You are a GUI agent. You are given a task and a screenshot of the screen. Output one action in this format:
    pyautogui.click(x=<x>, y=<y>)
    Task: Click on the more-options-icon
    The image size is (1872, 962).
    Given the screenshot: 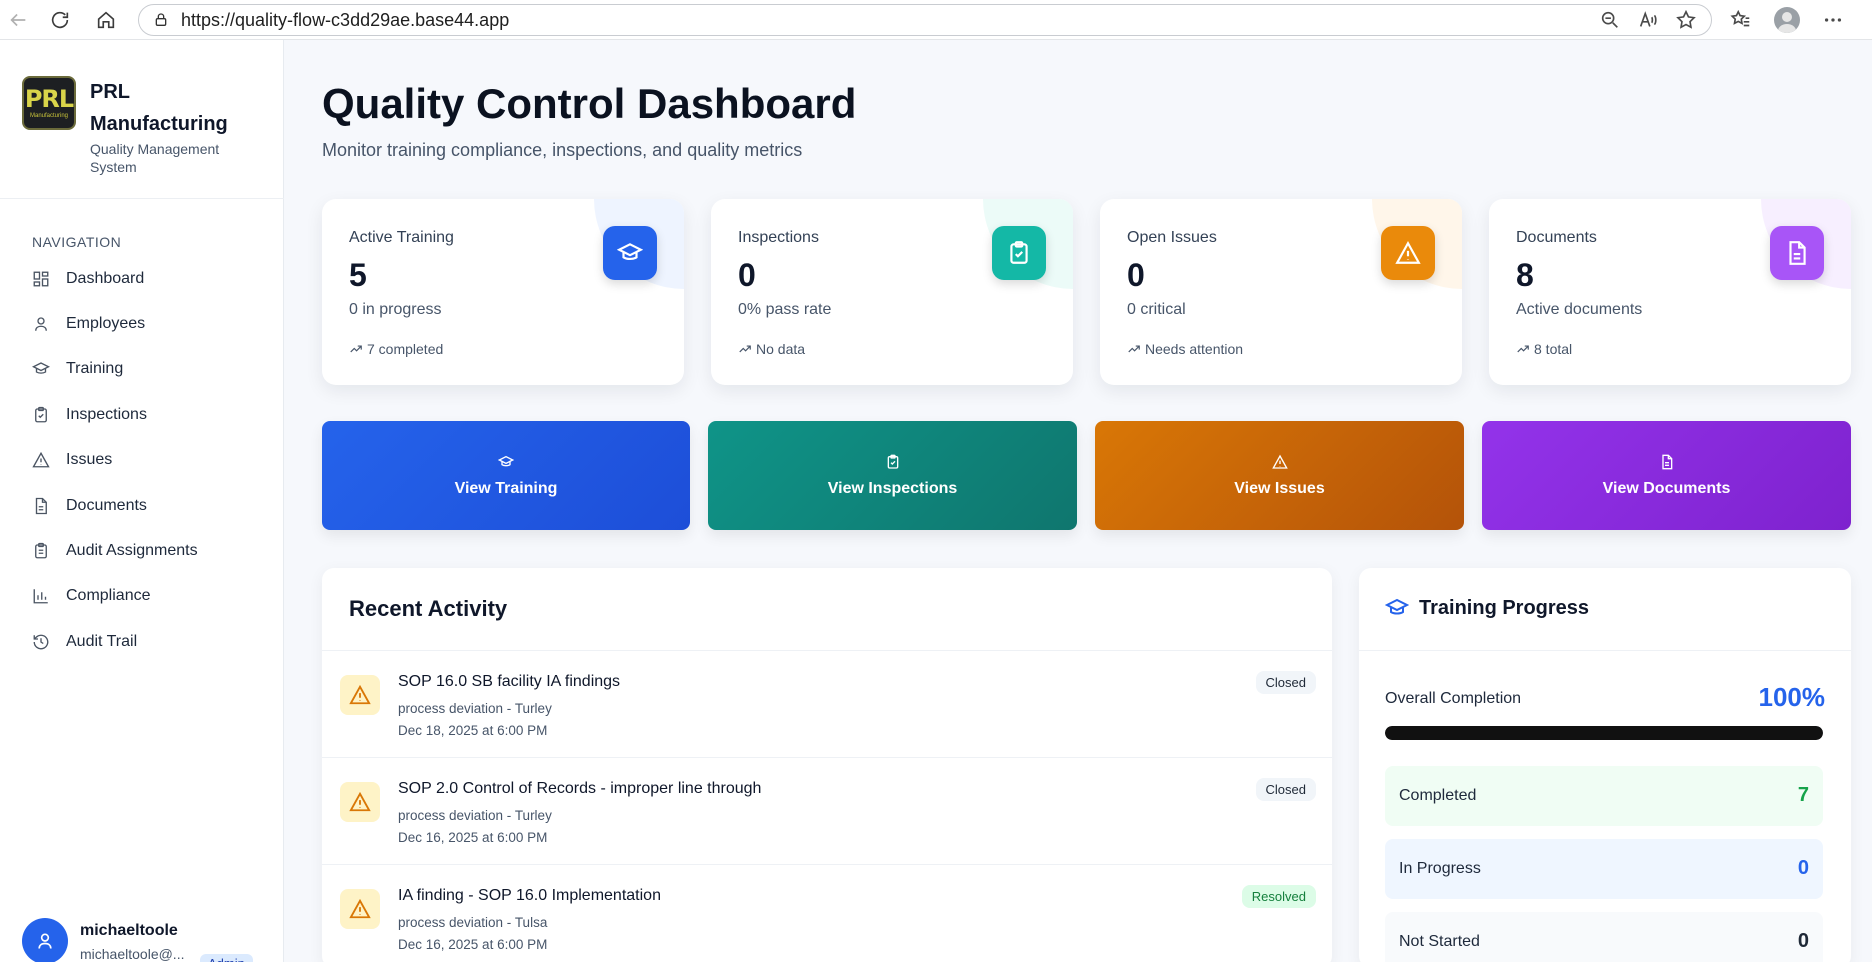 What is the action you would take?
    pyautogui.click(x=1833, y=20)
    